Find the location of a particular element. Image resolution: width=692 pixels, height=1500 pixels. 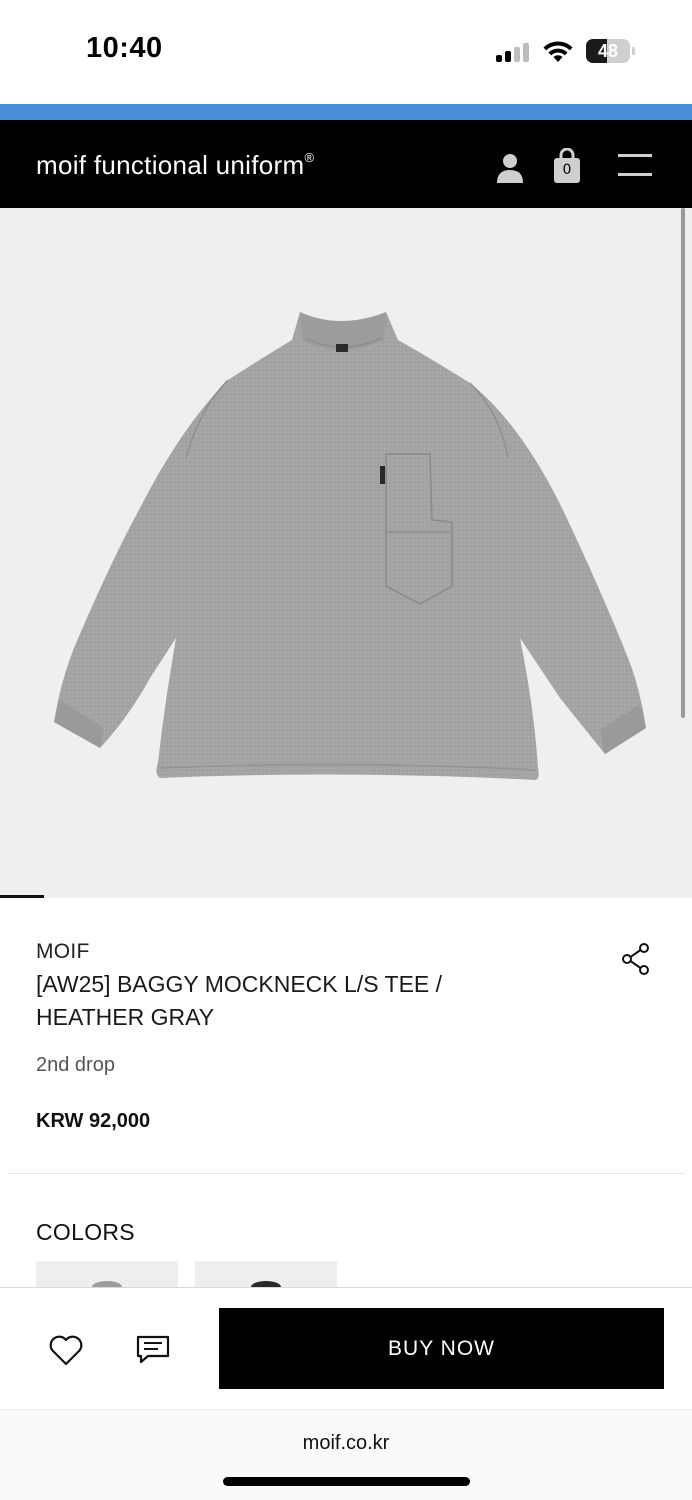

url-text: moif.co.kr is located at coordinates (346, 1443).